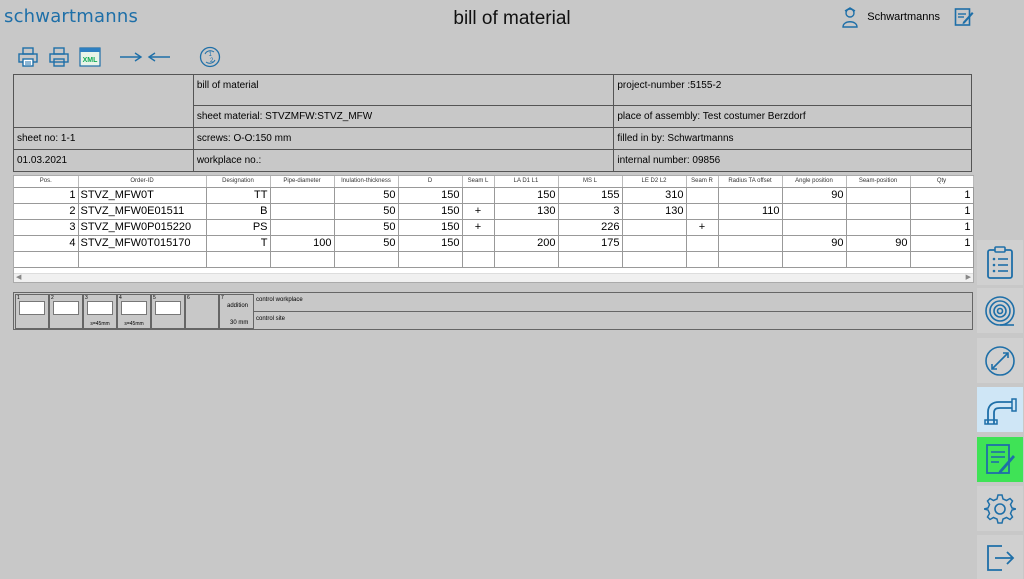  What do you see at coordinates (238, 211) in the screenshot?
I see `table-cell: B` at bounding box center [238, 211].